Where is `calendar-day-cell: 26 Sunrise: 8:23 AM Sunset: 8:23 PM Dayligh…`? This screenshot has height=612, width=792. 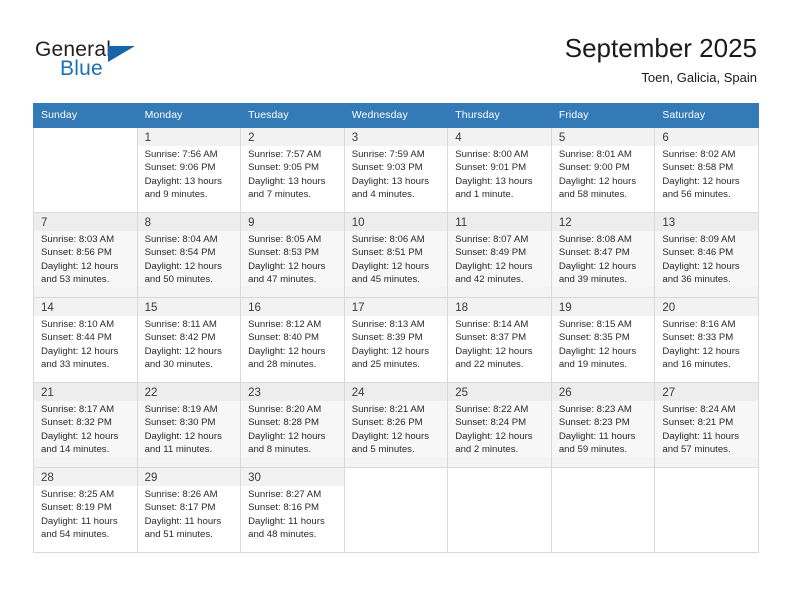 calendar-day-cell: 26 Sunrise: 8:23 AM Sunset: 8:23 PM Dayligh… is located at coordinates (603, 425).